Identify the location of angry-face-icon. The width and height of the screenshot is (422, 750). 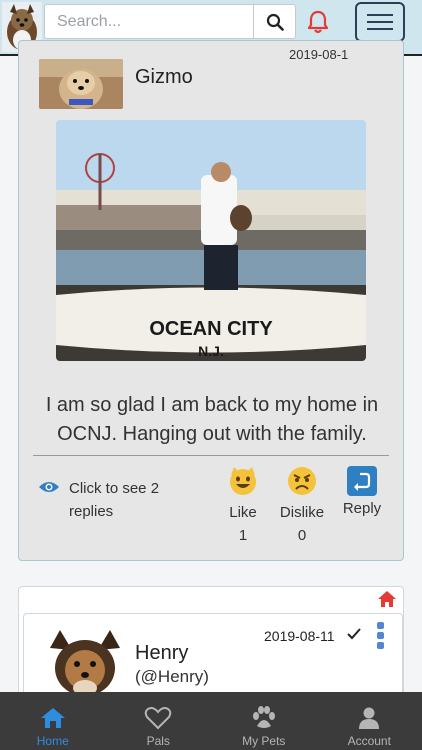
(302, 481).